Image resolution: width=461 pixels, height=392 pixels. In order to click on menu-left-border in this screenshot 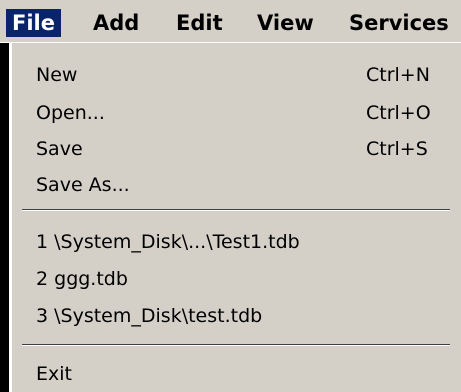, I will do `click(4, 217)`.